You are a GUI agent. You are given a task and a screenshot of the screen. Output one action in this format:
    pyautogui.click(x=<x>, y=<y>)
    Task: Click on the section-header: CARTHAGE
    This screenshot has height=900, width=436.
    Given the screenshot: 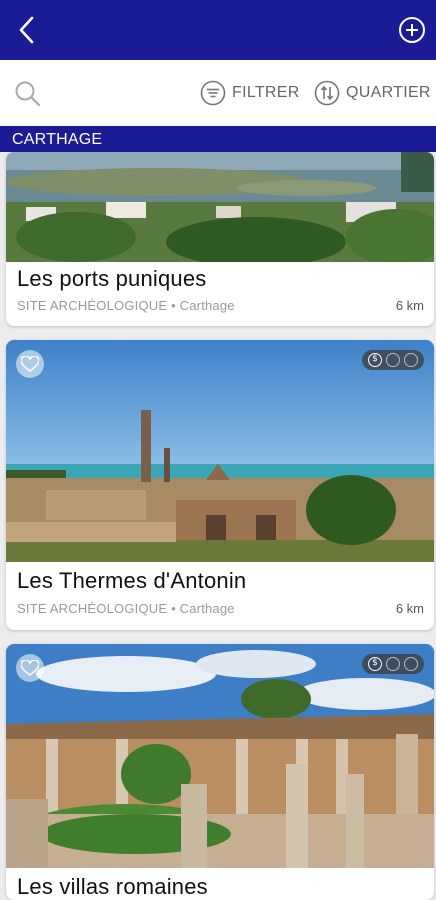 What is the action you would take?
    pyautogui.click(x=218, y=139)
    